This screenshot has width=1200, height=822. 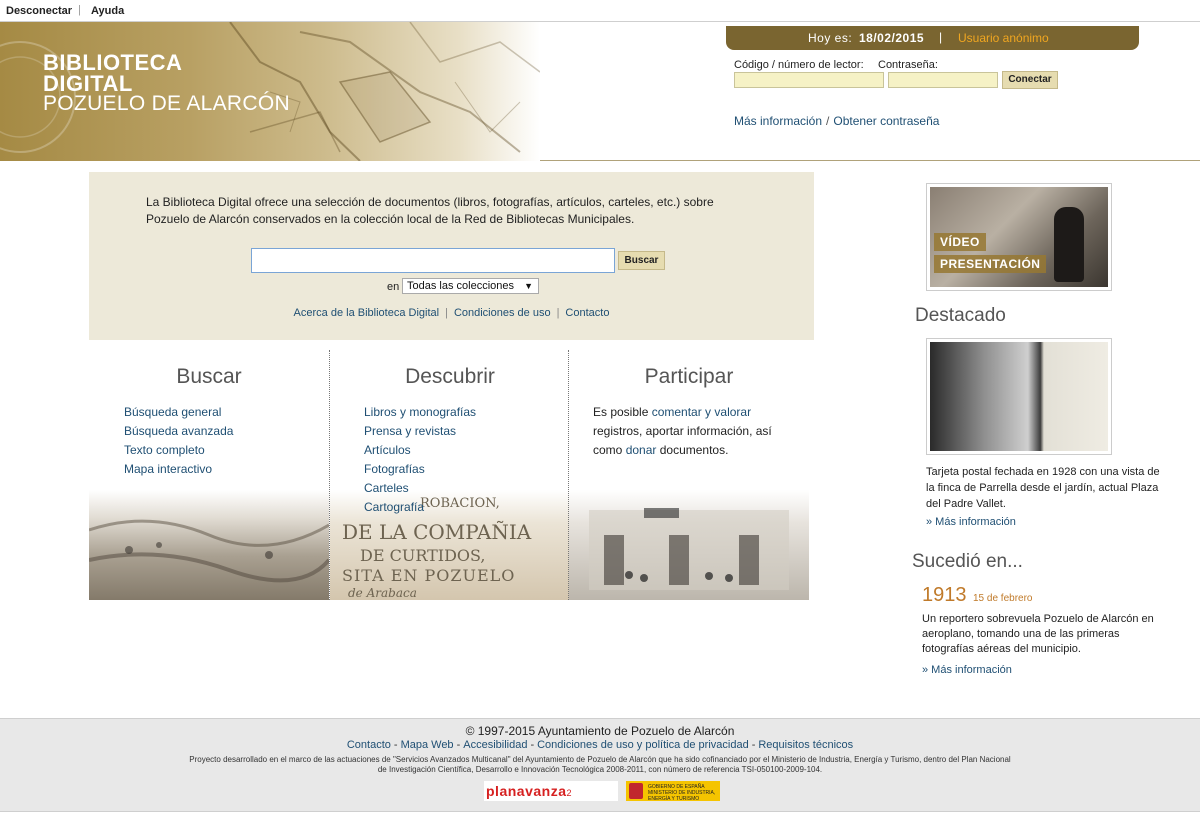 What do you see at coordinates (387, 450) in the screenshot?
I see `articles-link: Artículos` at bounding box center [387, 450].